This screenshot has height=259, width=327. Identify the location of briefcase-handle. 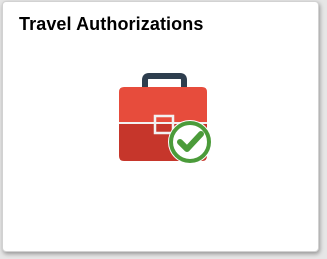
(164, 80).